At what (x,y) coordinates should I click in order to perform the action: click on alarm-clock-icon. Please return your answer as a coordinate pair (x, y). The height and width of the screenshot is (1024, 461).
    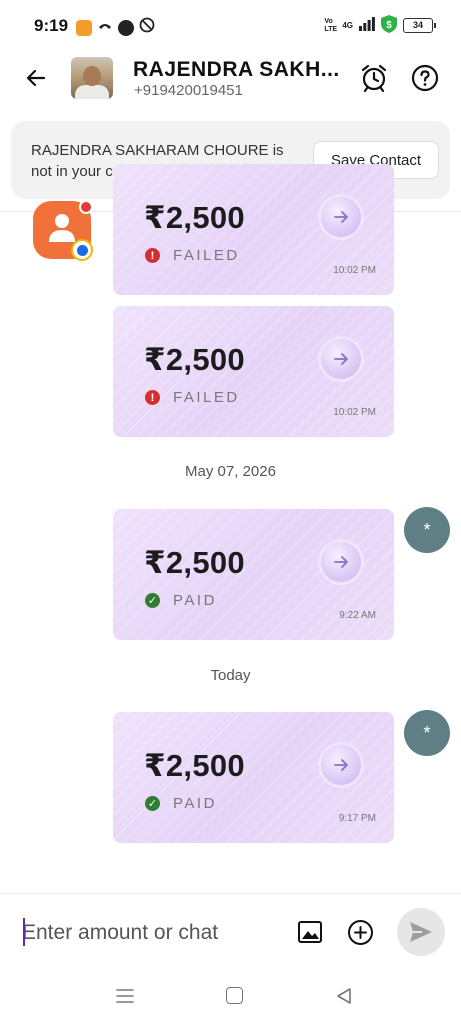
    Looking at the image, I should click on (374, 78).